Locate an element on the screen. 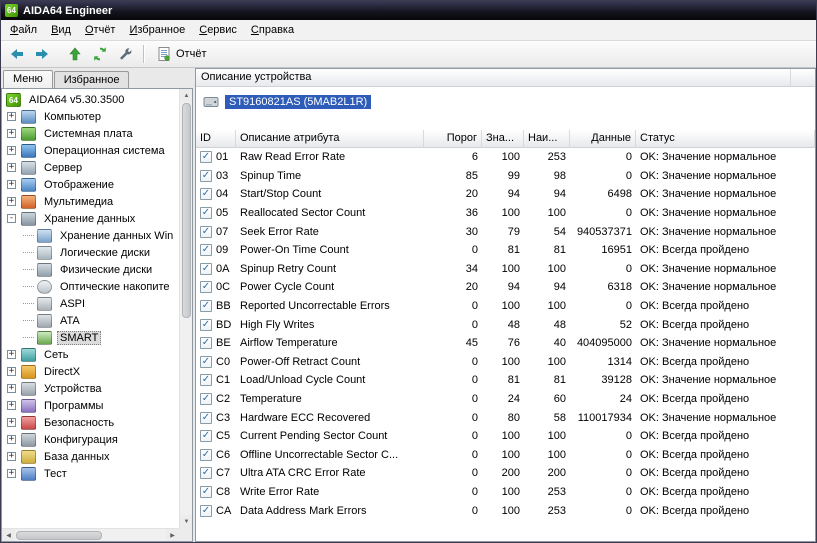  scroll-right-icon is located at coordinates (172, 534).